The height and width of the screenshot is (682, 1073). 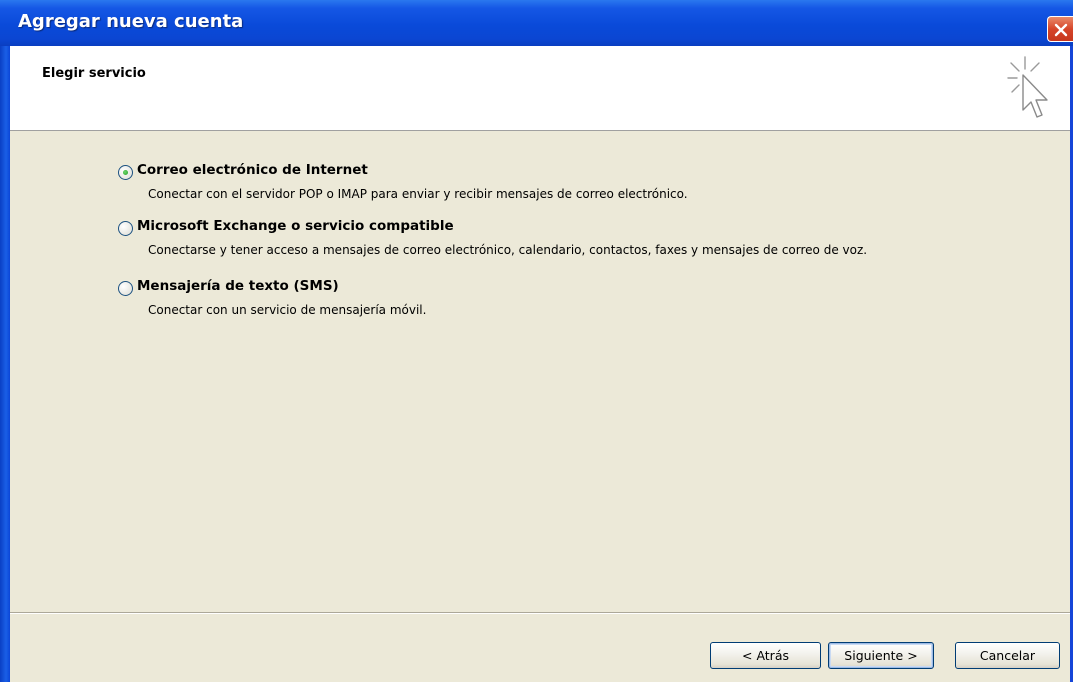 I want to click on wizard-footer: < Atrás Siguiente > Cancelar, so click(x=540, y=647).